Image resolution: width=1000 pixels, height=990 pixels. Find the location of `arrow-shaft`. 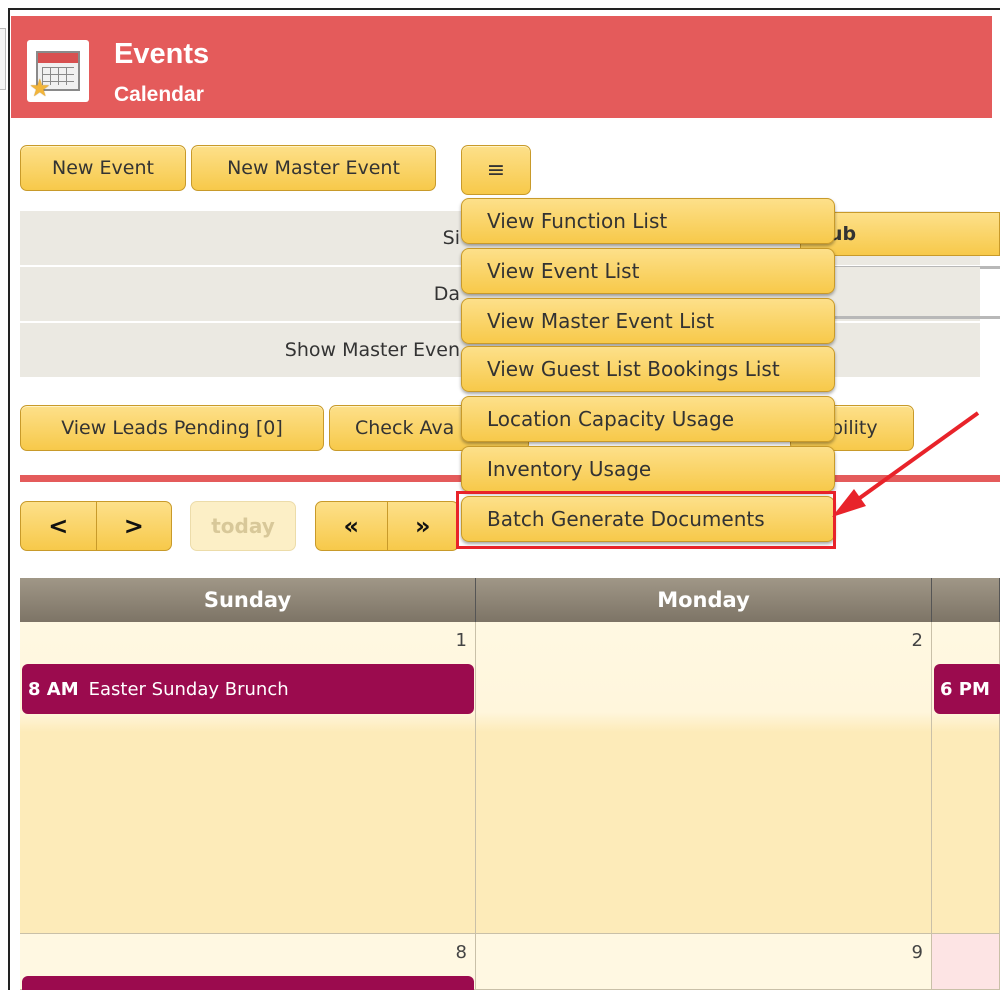

arrow-shaft is located at coordinates (914, 459).